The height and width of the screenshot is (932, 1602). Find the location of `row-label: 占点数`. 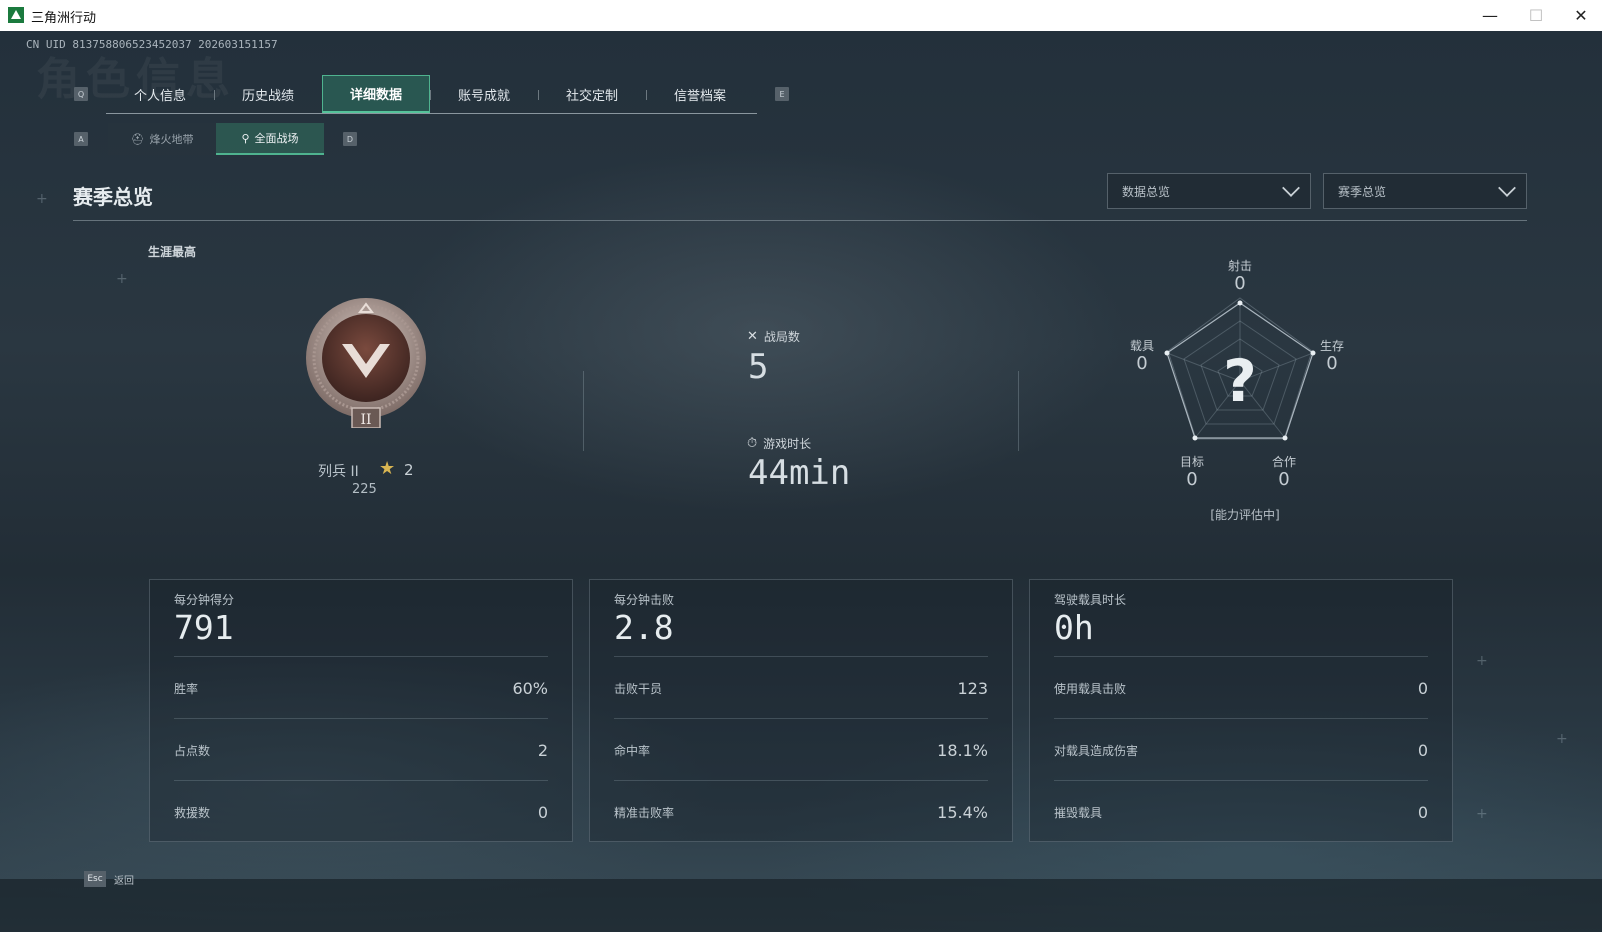

row-label: 占点数 is located at coordinates (192, 750).